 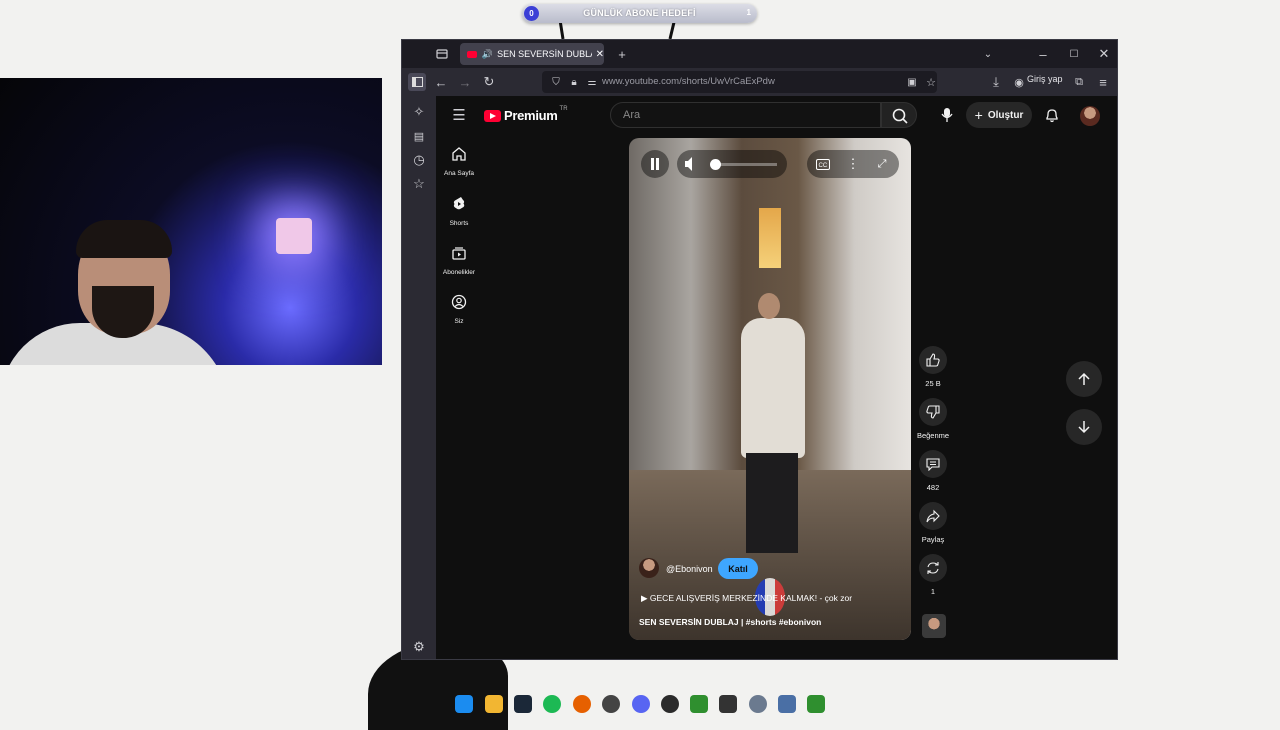 I want to click on steam-icon, so click(x=523, y=704).